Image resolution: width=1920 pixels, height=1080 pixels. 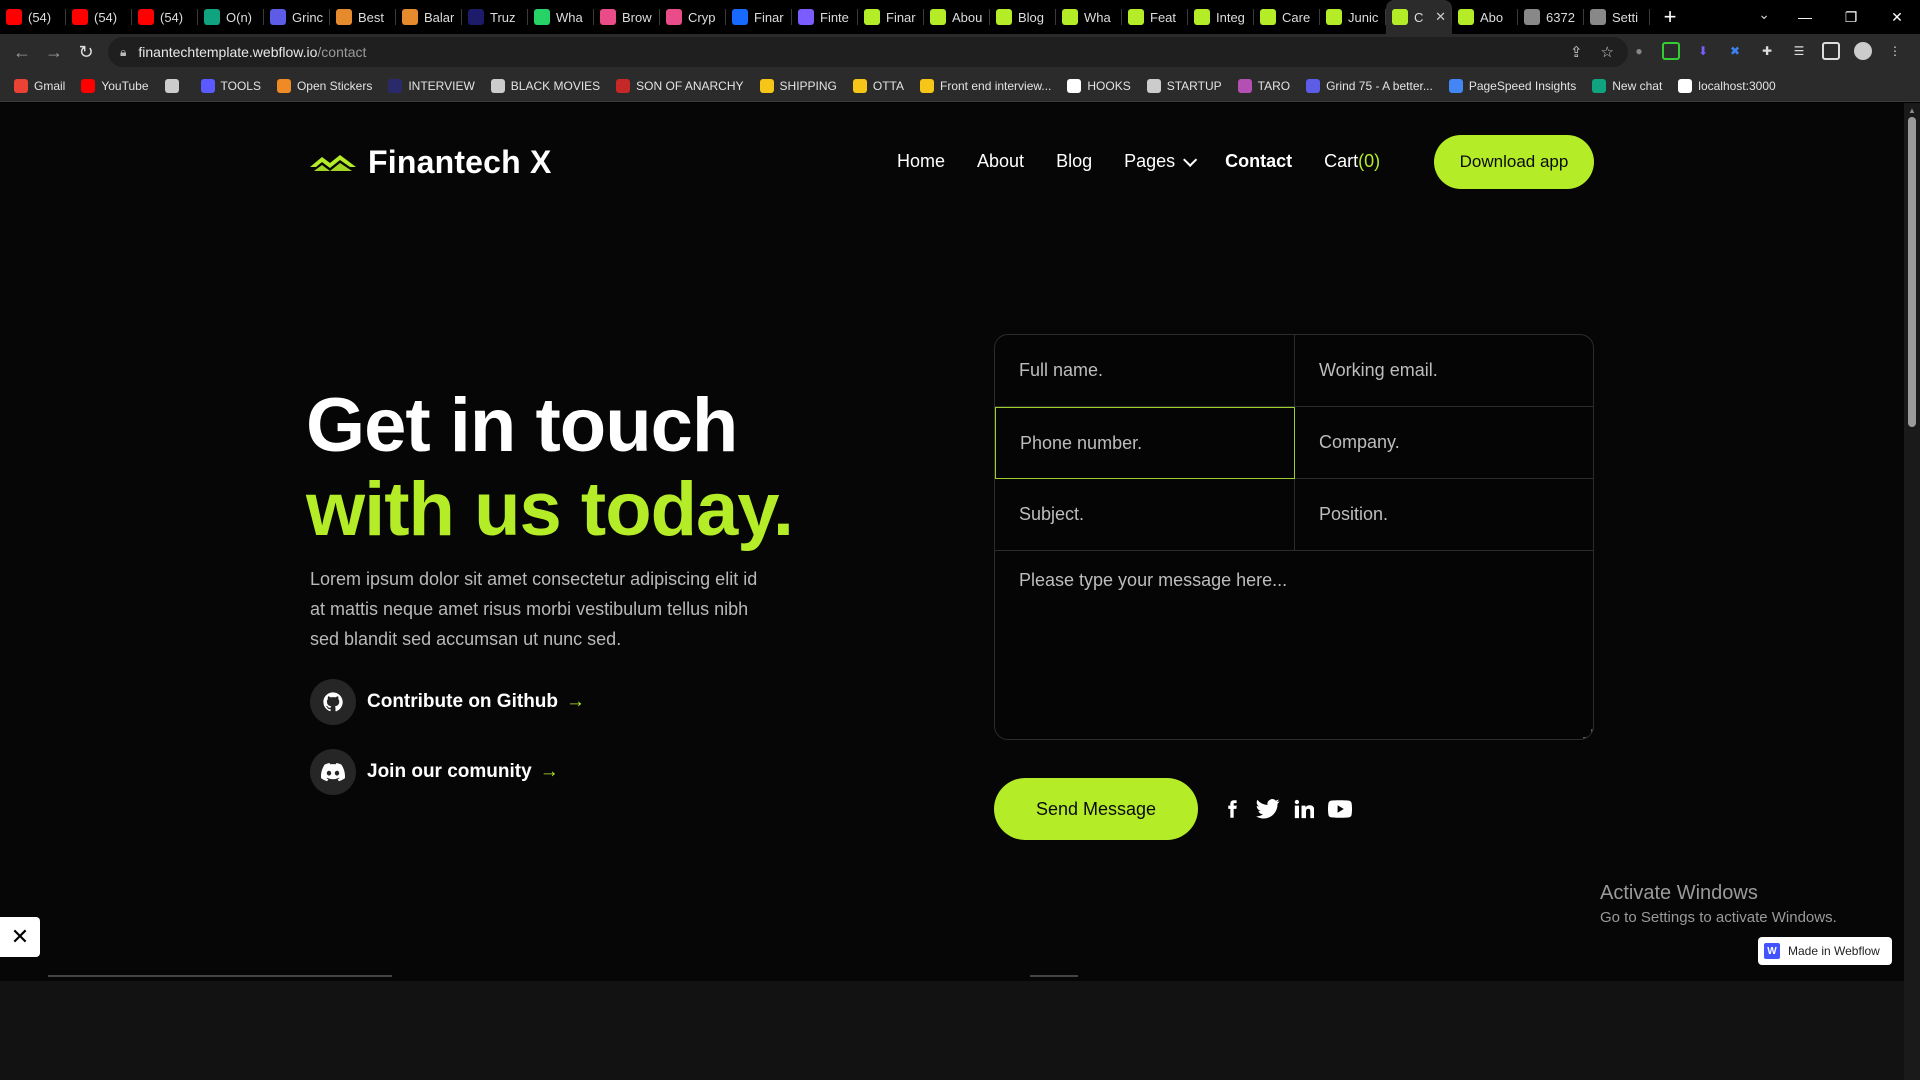 What do you see at coordinates (1184, 85) in the screenshot?
I see `bookmark-item: STARTUP` at bounding box center [1184, 85].